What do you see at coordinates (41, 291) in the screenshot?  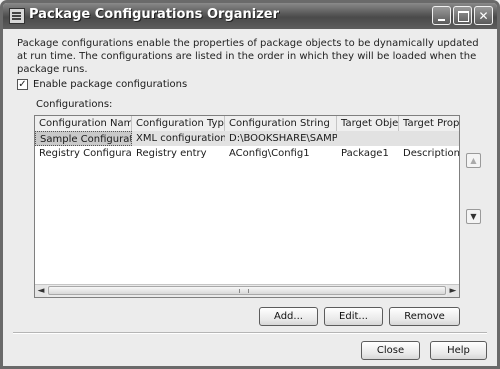 I see `scroll-left-icon: ◄` at bounding box center [41, 291].